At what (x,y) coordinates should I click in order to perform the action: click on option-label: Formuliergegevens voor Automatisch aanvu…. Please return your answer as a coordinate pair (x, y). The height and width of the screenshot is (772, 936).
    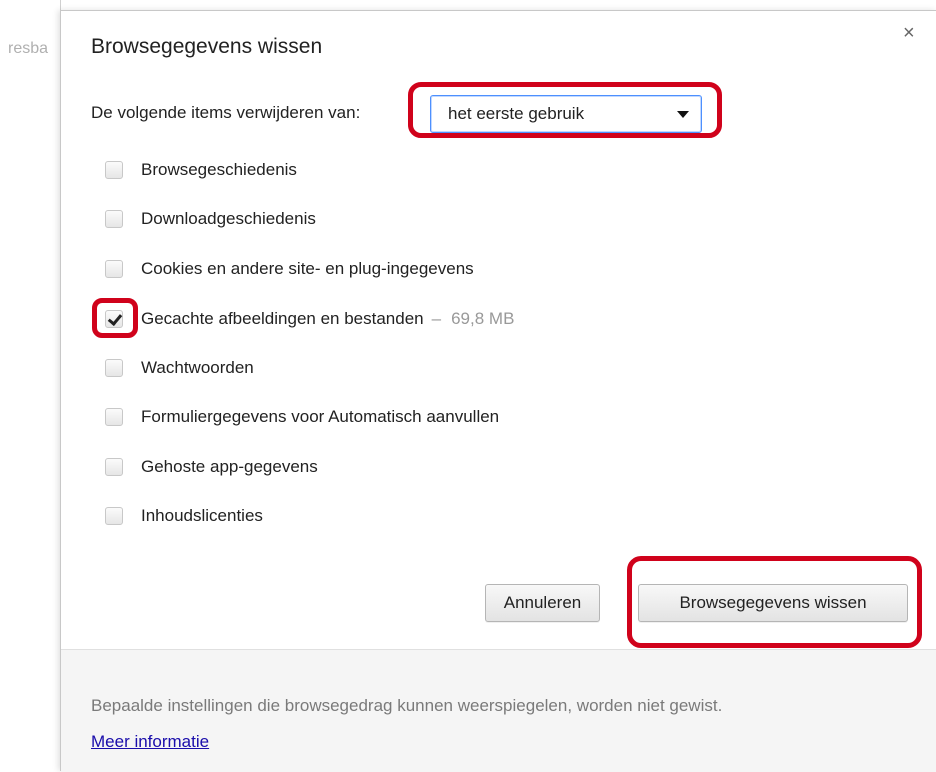
    Looking at the image, I should click on (320, 416).